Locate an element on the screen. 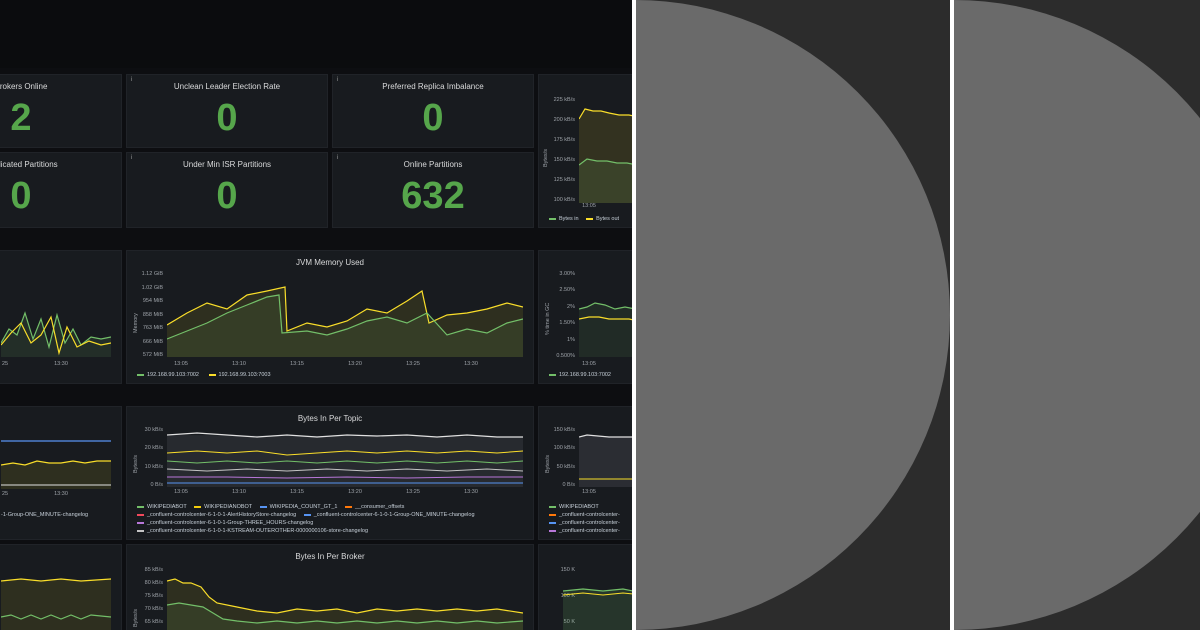 The image size is (1200, 630). y-tick: 30 kB/s is located at coordinates (153, 430).